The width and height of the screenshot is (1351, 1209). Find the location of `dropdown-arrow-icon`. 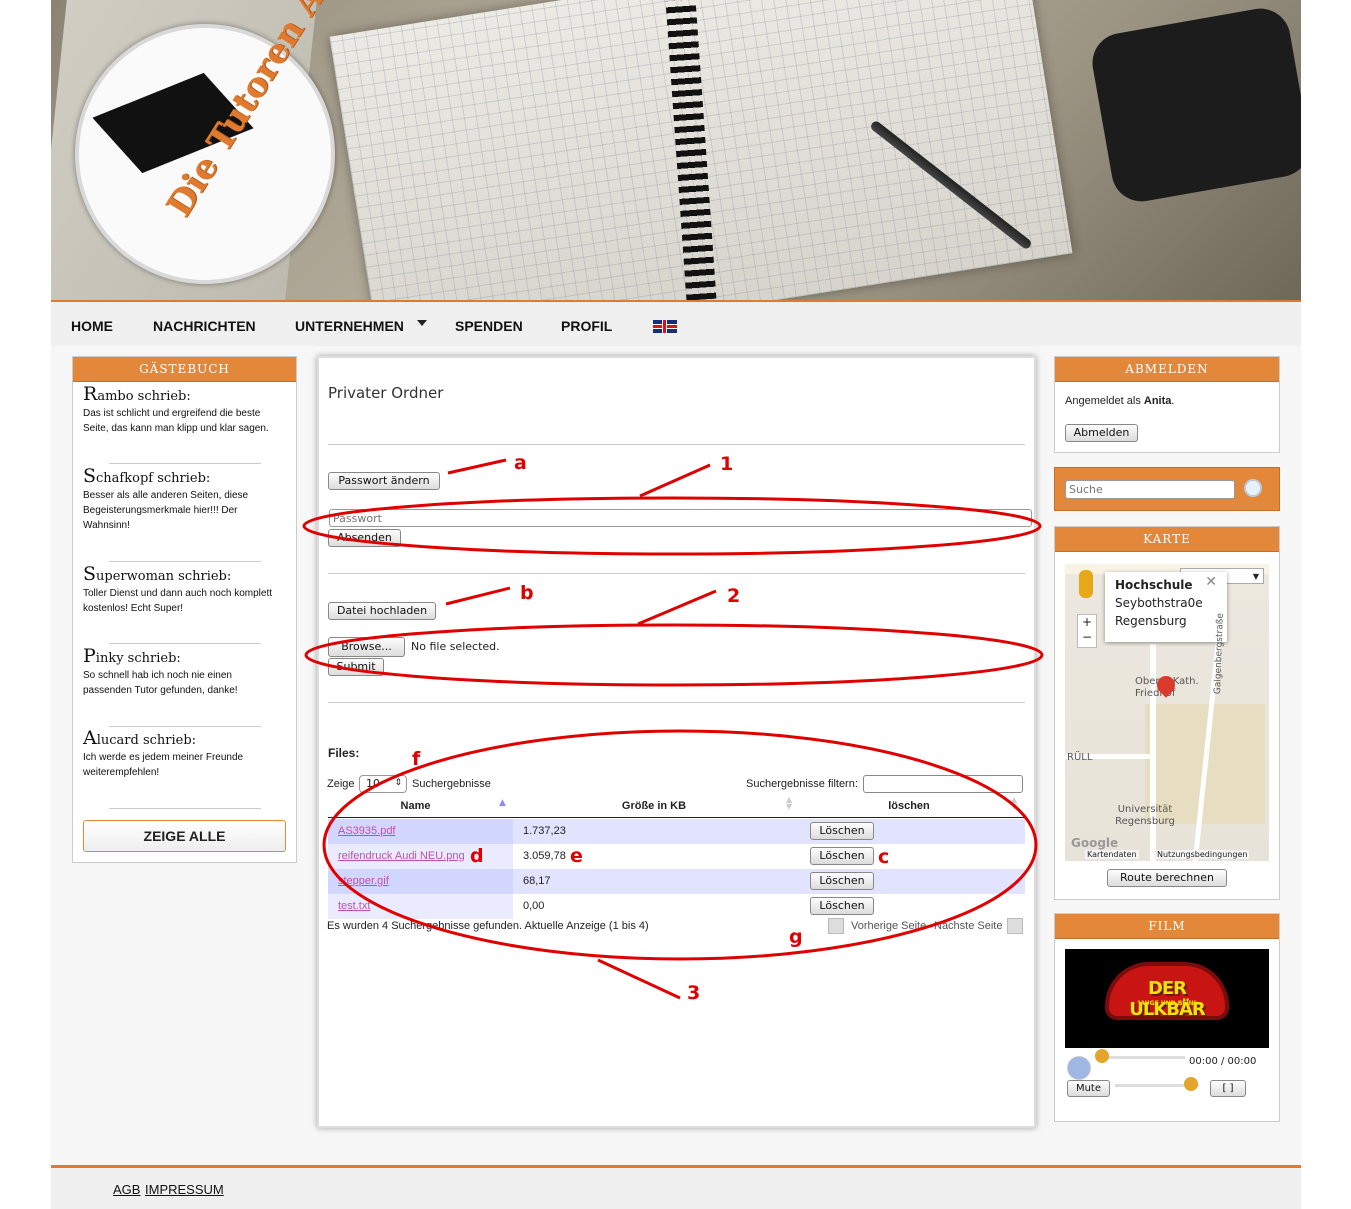

dropdown-arrow-icon is located at coordinates (422, 323).